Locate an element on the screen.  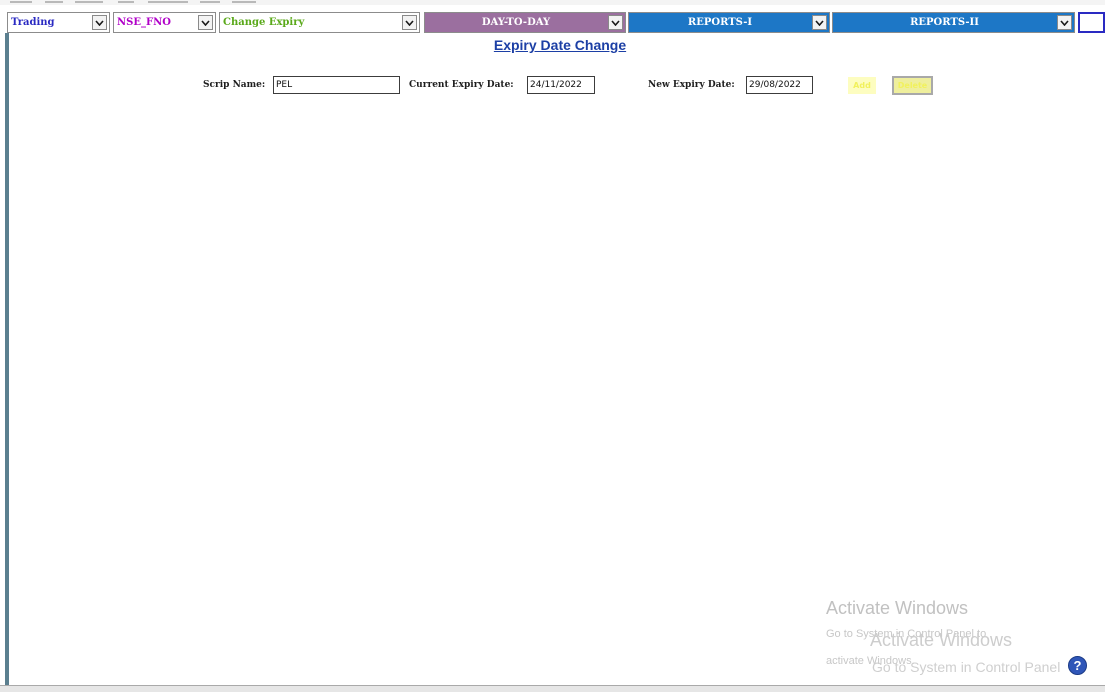
reports-1-dropdown-label: REPORTS-I is located at coordinates (720, 22).